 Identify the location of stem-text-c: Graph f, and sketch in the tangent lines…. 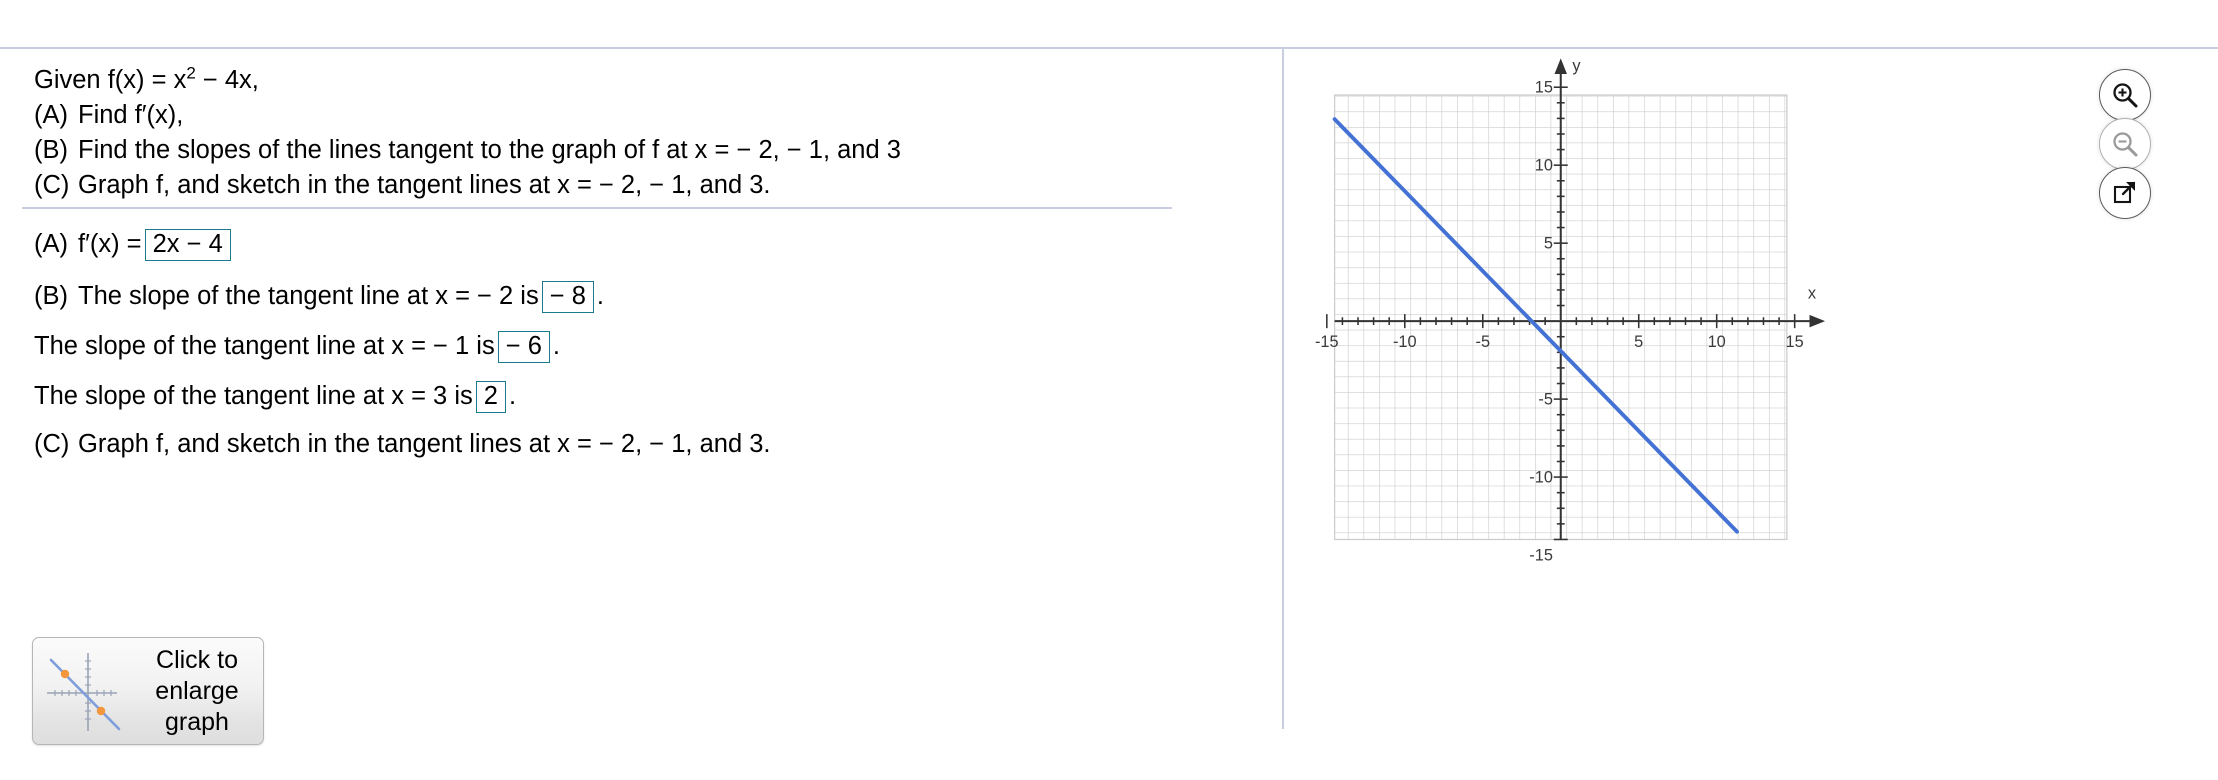
(424, 185).